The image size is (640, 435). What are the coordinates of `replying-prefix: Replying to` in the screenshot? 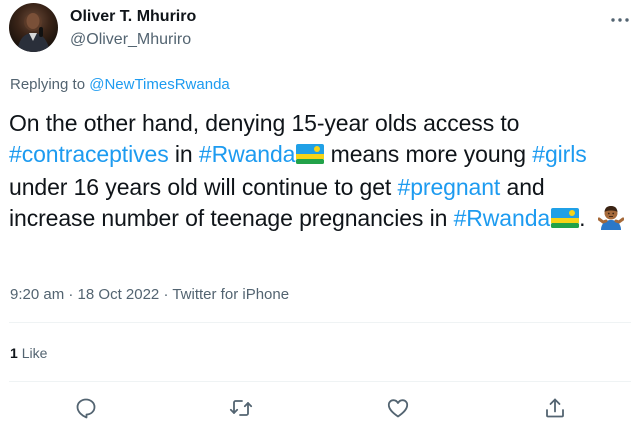 It's located at (48, 84).